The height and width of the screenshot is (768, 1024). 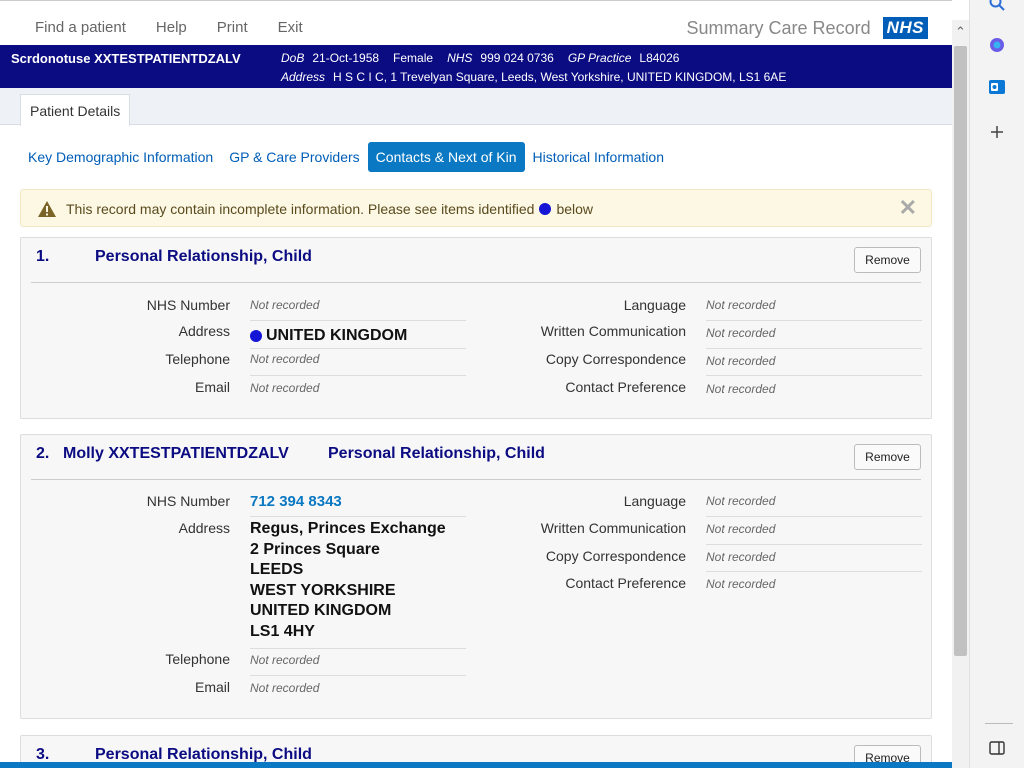 I want to click on footer-bar, so click(x=476, y=765).